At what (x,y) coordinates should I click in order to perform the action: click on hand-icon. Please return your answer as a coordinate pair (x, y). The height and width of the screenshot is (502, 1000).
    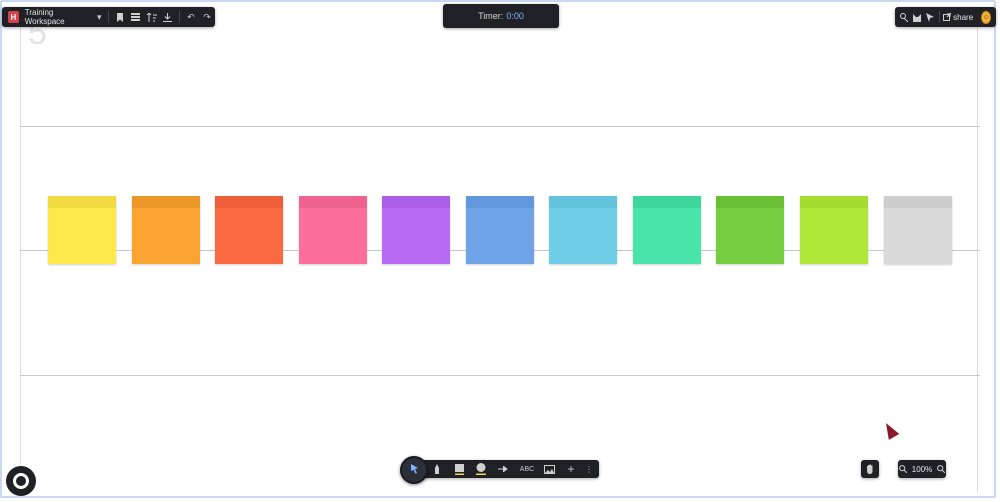
    Looking at the image, I should click on (870, 469).